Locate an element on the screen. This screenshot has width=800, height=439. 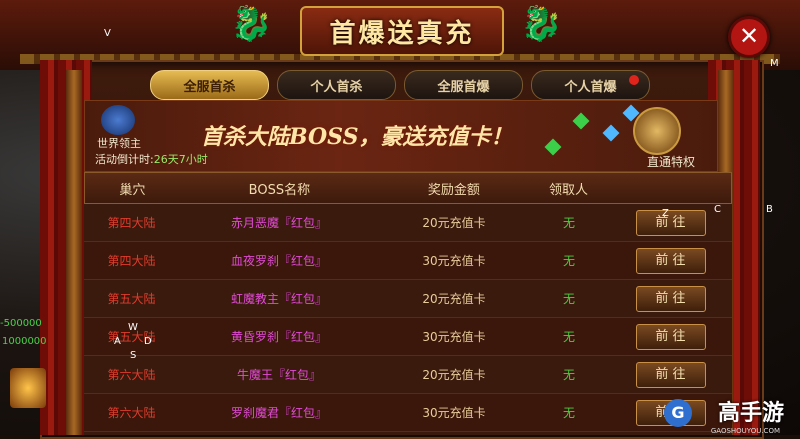
watermark-logo-icon: G is located at coordinates (678, 413).